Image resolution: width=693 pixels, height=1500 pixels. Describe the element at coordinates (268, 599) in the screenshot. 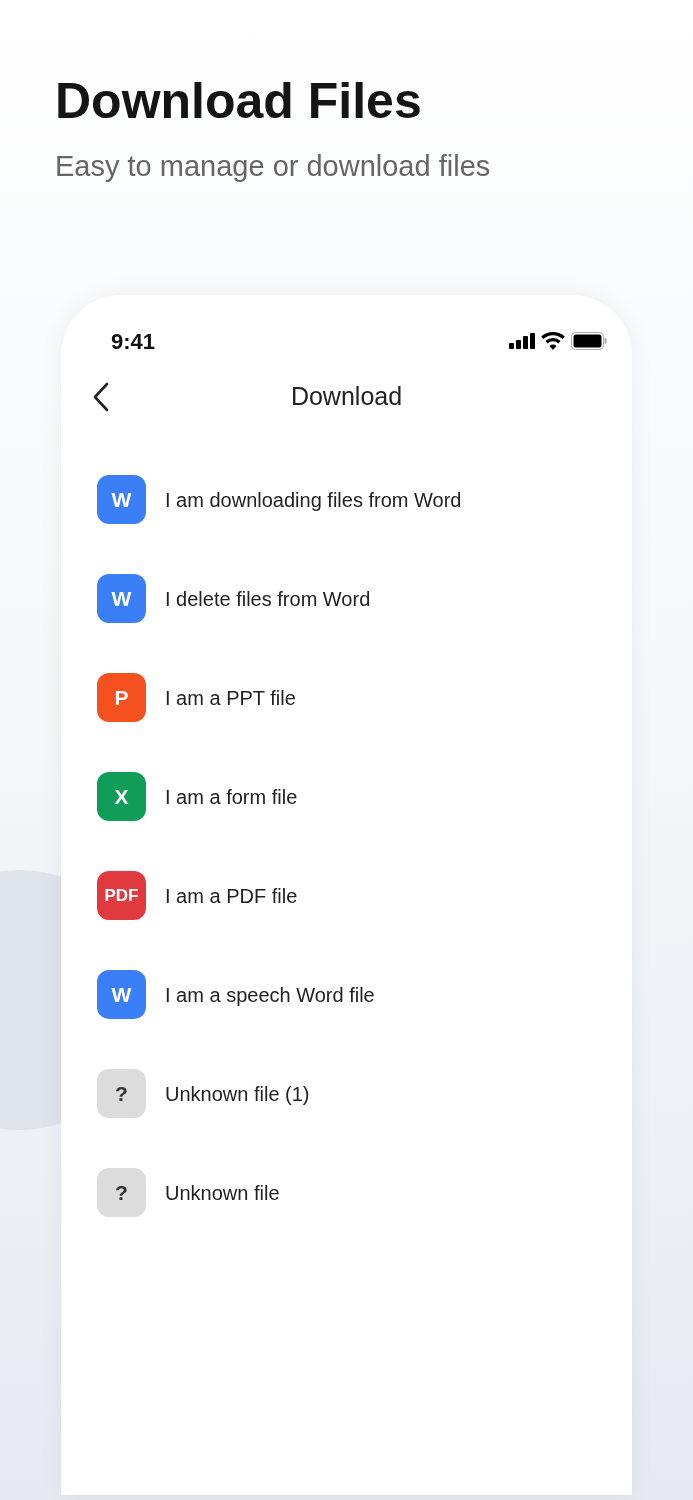

I see `file-name: I delete files from Word` at that location.